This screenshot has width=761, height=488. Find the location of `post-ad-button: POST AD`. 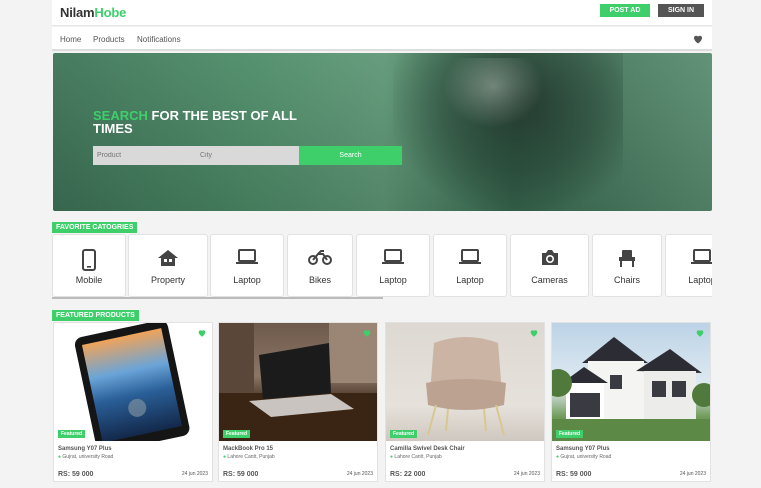

post-ad-button: POST AD is located at coordinates (625, 10).